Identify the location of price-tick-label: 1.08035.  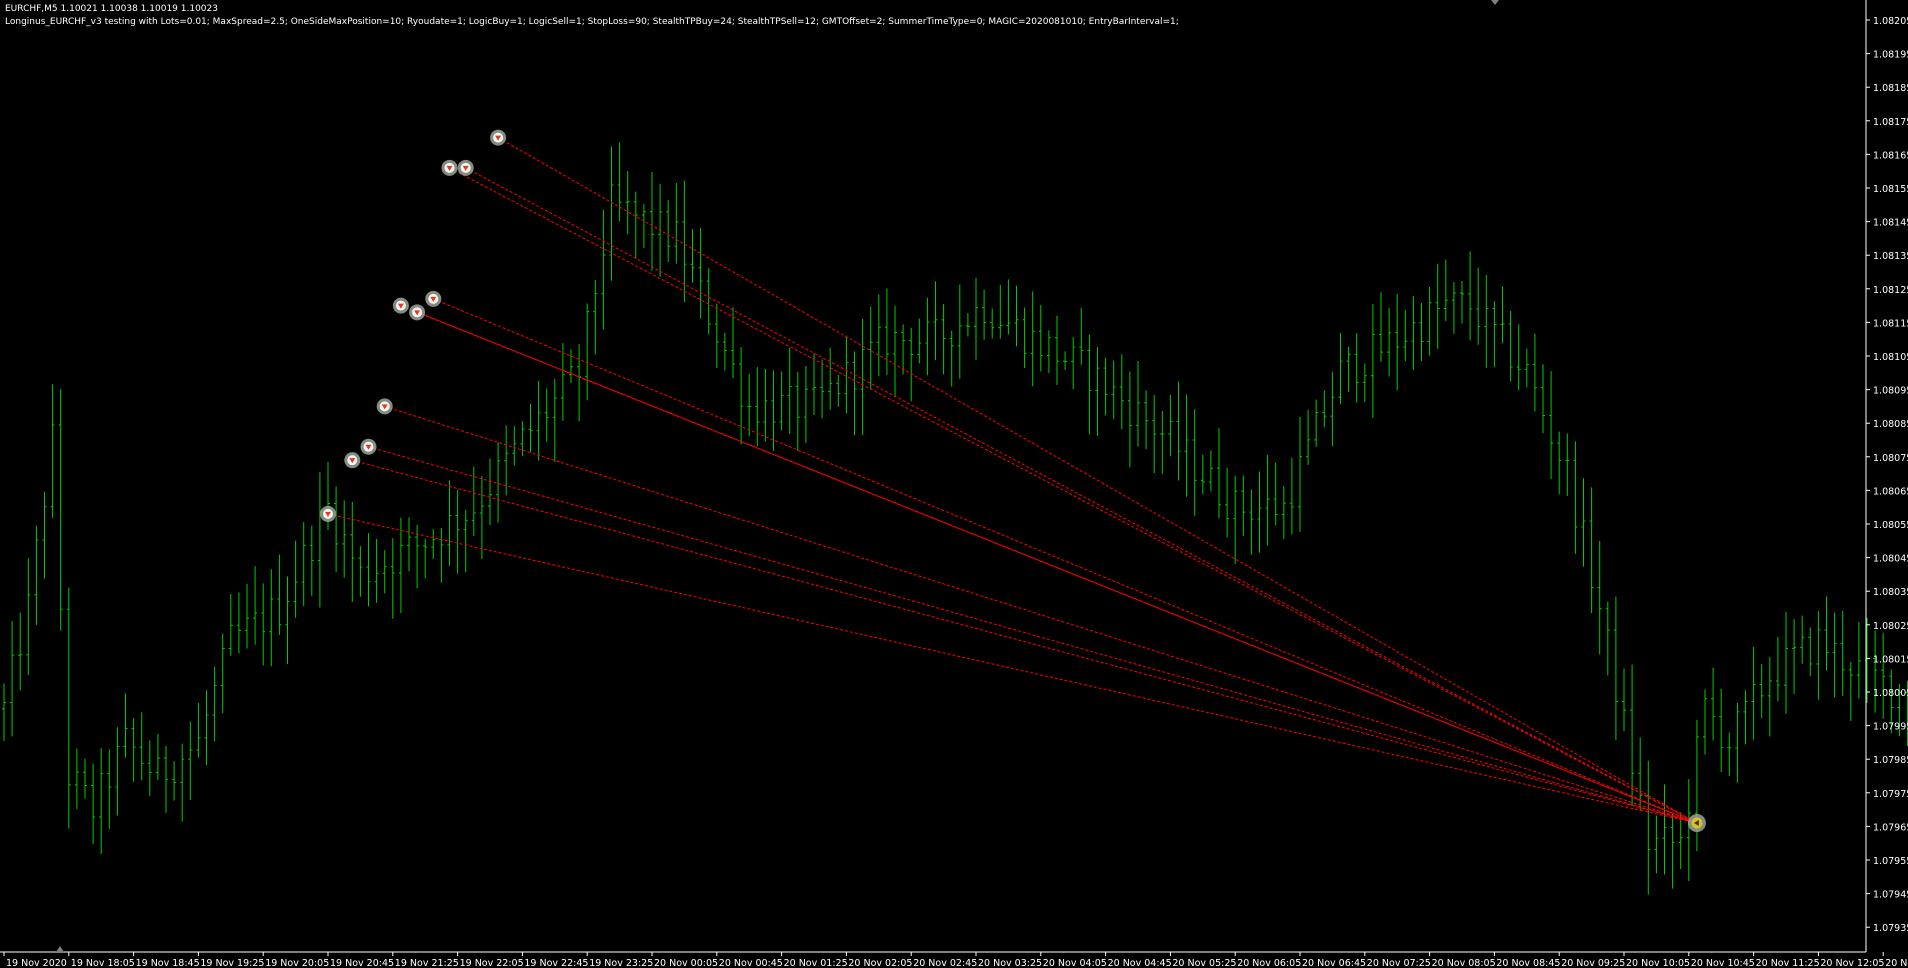
(1890, 592).